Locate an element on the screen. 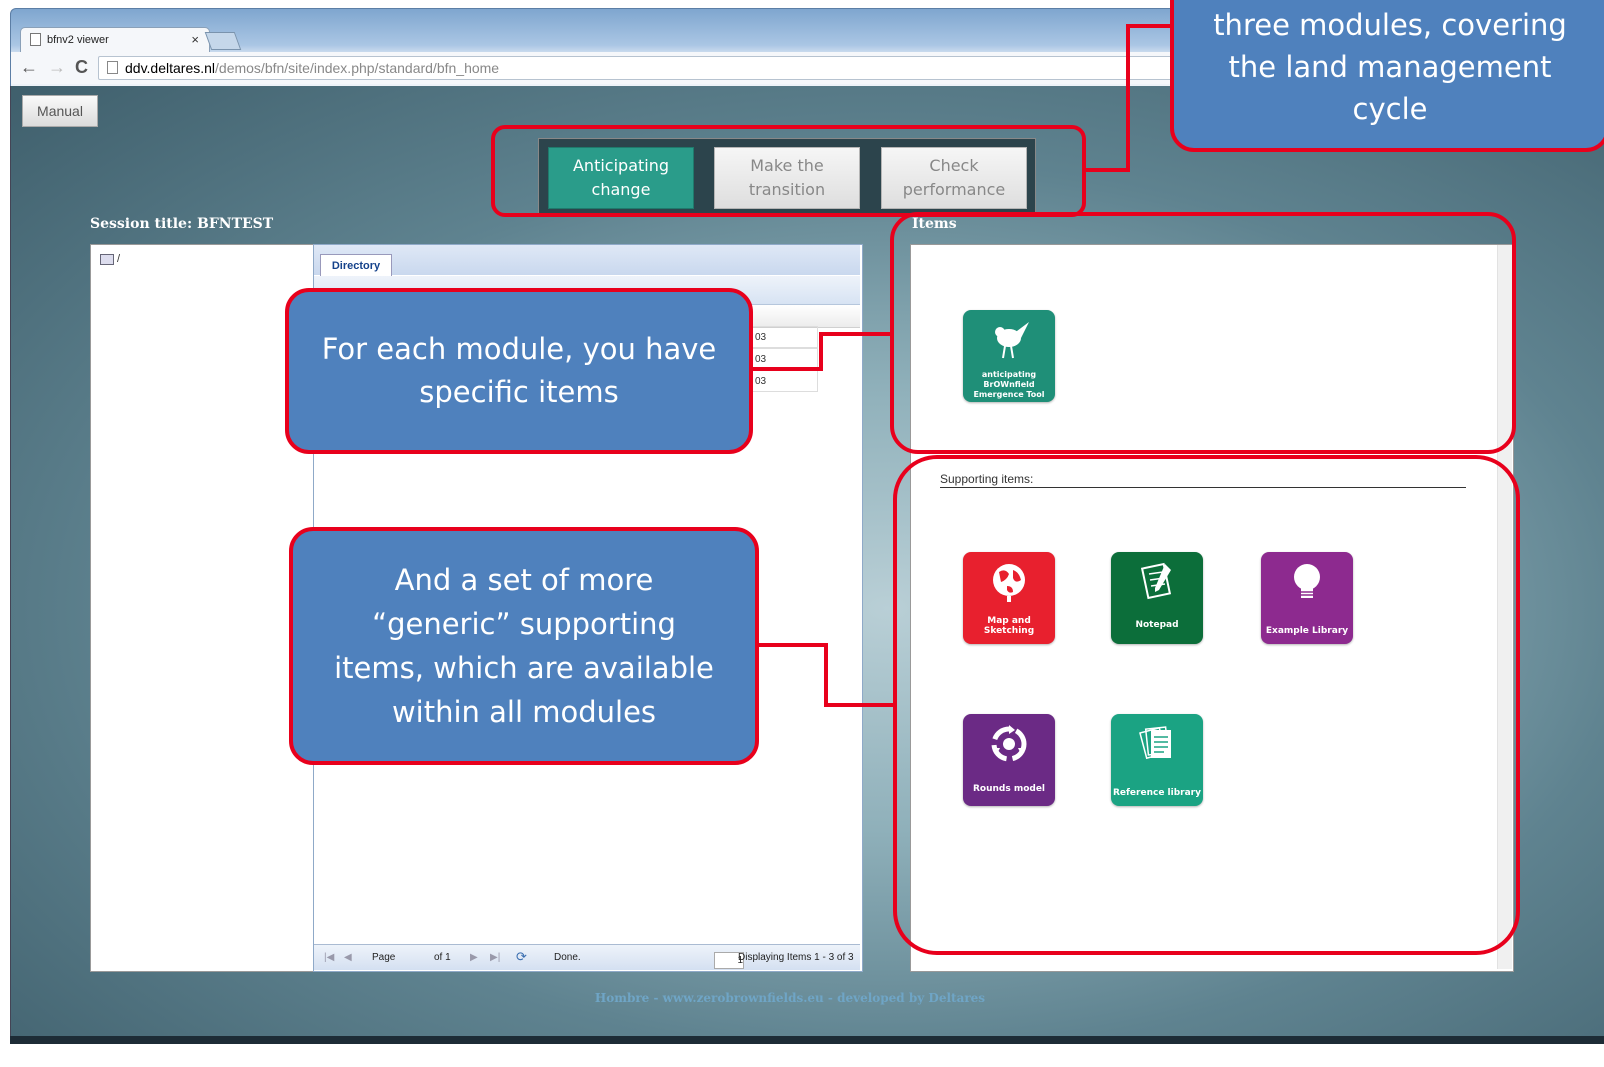 The image size is (1604, 1067). pager-summary: Displaying Items 1 - 3 of 3 is located at coordinates (796, 957).